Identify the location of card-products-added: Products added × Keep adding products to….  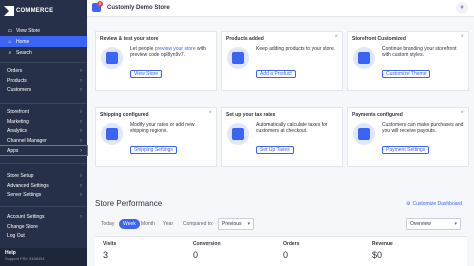
(282, 61).